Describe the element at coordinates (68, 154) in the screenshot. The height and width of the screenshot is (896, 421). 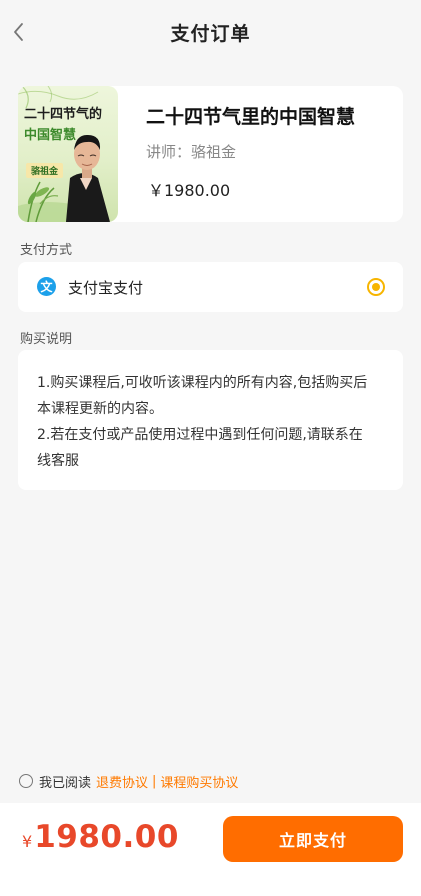
I see `course-cover-image: 二十四节气的 中国智慧 骆祖金` at that location.